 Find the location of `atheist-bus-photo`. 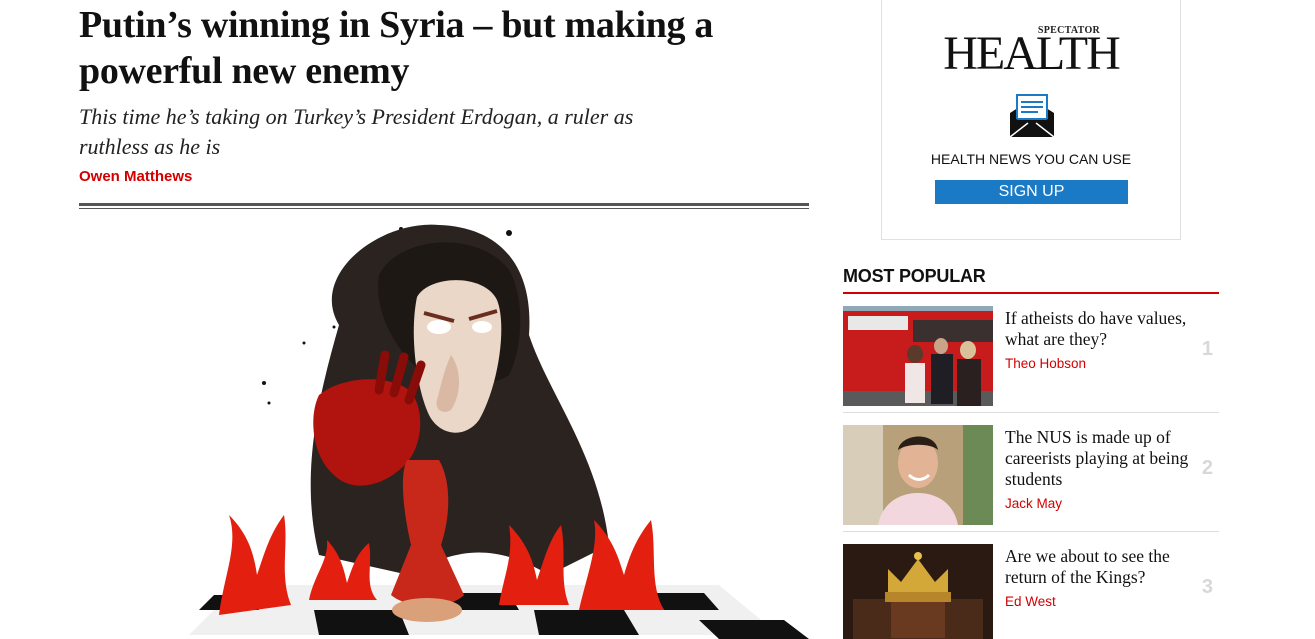

atheist-bus-photo is located at coordinates (918, 356).